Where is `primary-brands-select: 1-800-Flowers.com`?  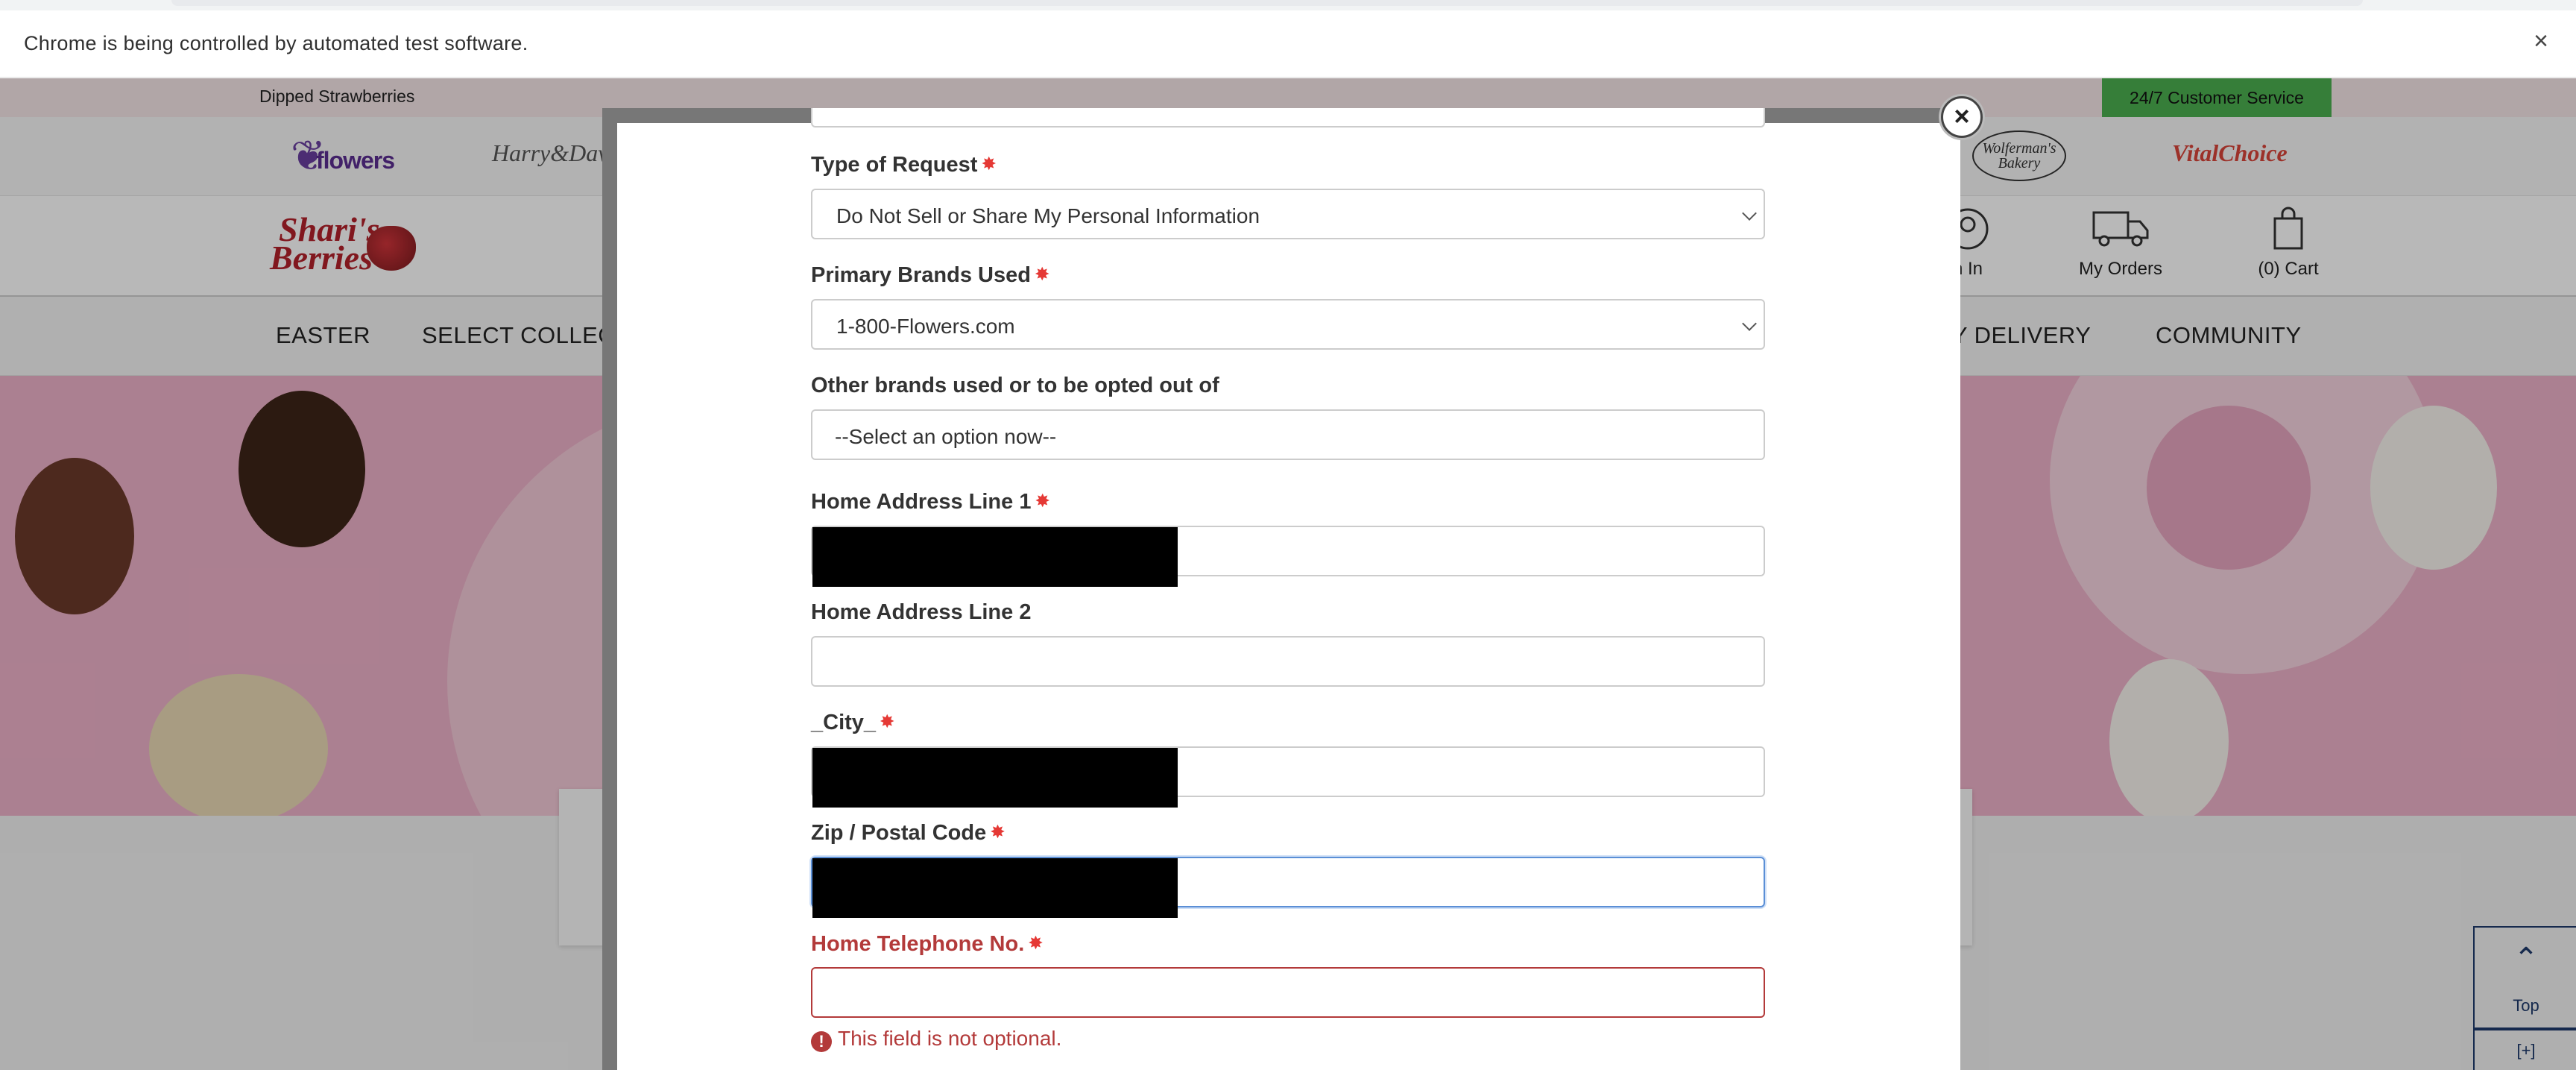
primary-brands-select: 1-800-Flowers.com is located at coordinates (1288, 324).